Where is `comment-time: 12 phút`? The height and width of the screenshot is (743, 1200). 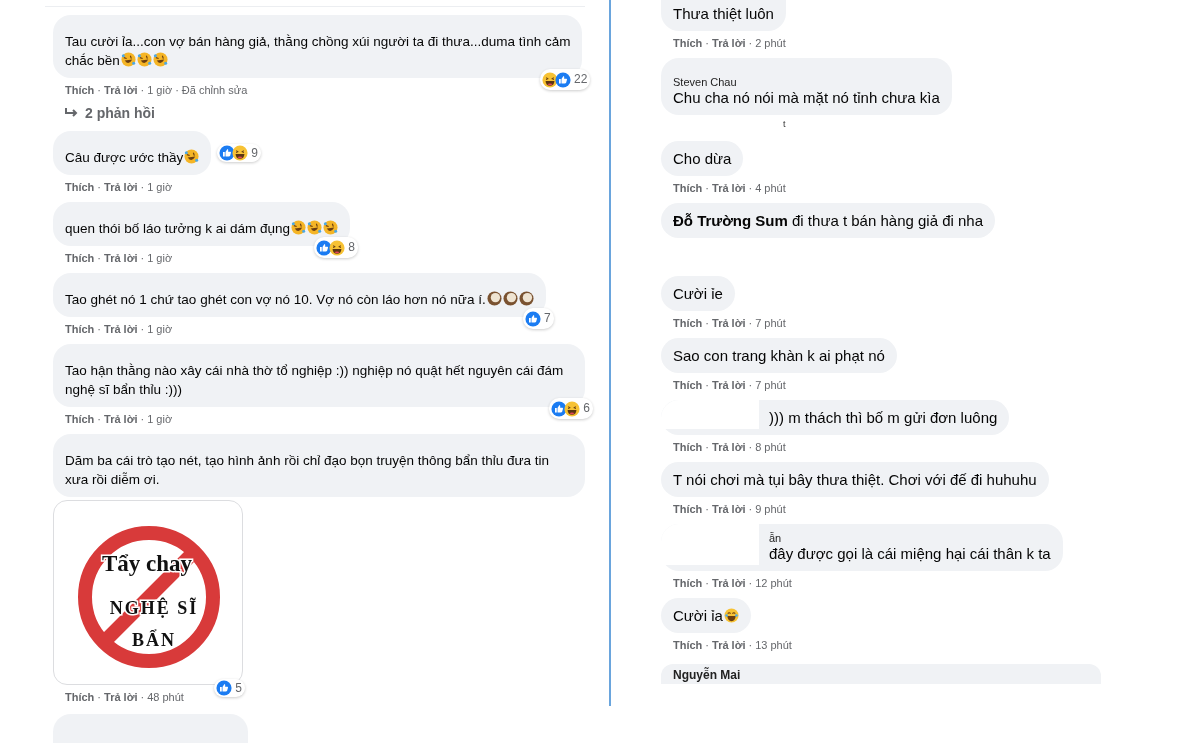 comment-time: 12 phút is located at coordinates (773, 583).